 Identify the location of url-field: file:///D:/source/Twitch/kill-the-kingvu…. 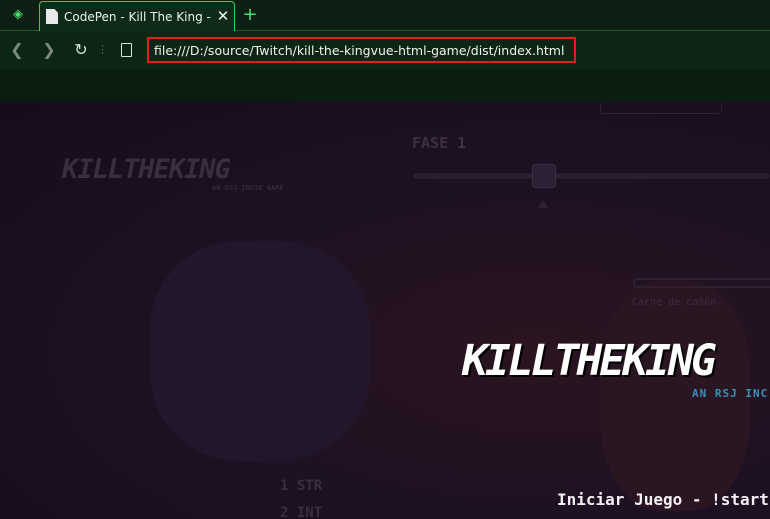
(361, 50).